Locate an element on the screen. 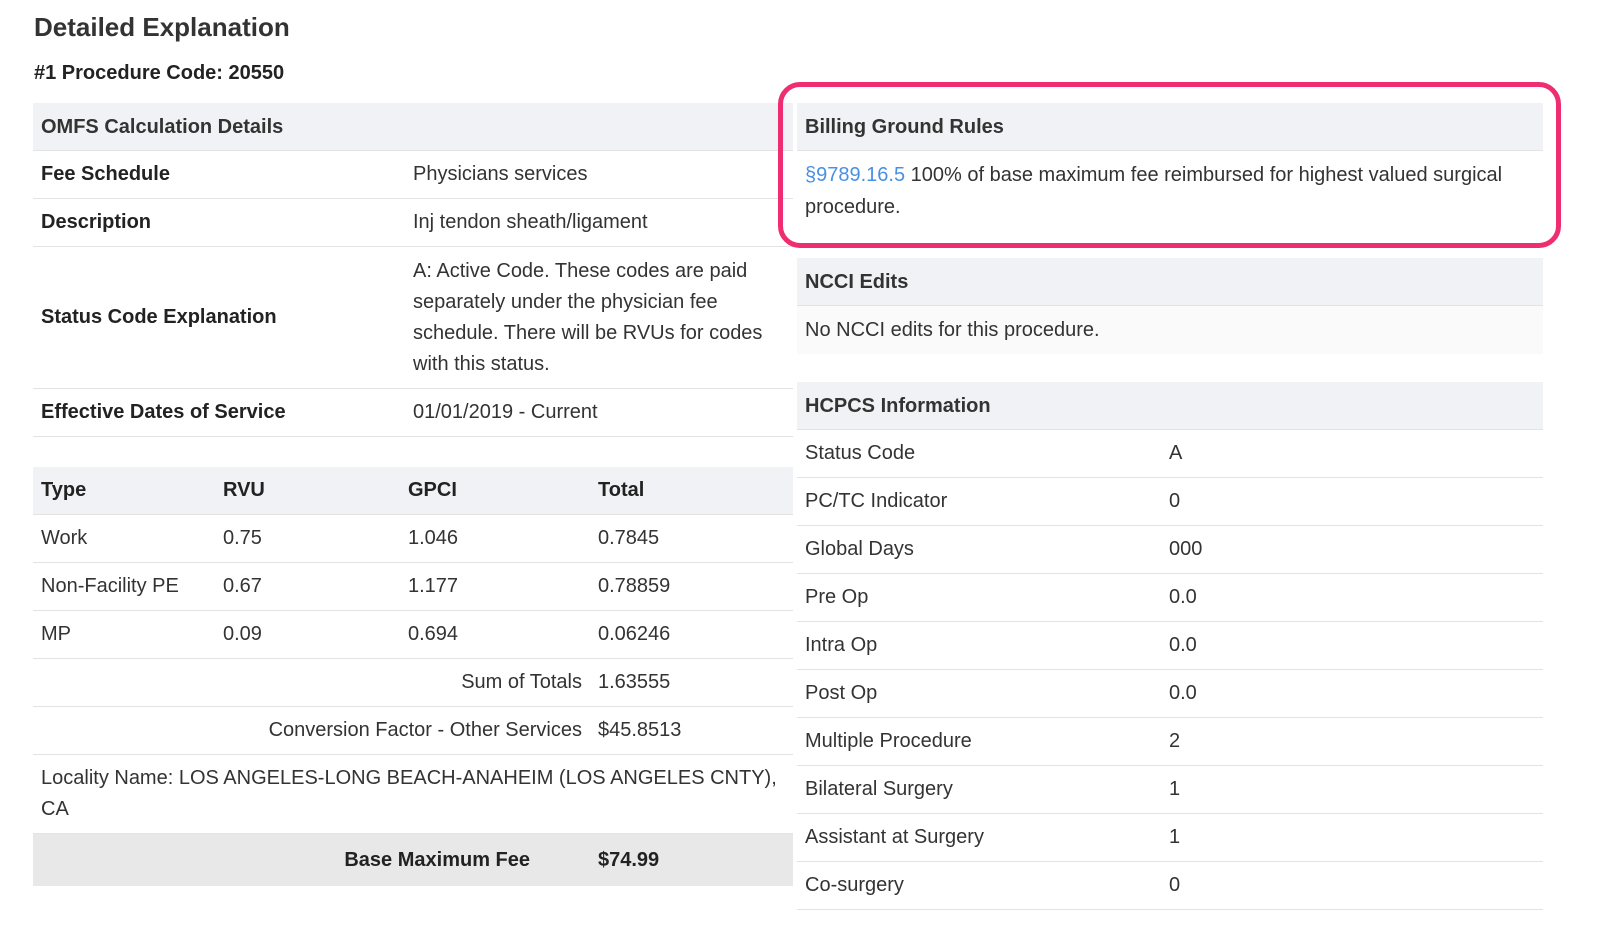 Image resolution: width=1600 pixels, height=930 pixels. table-cell: 1.046 is located at coordinates (433, 538).